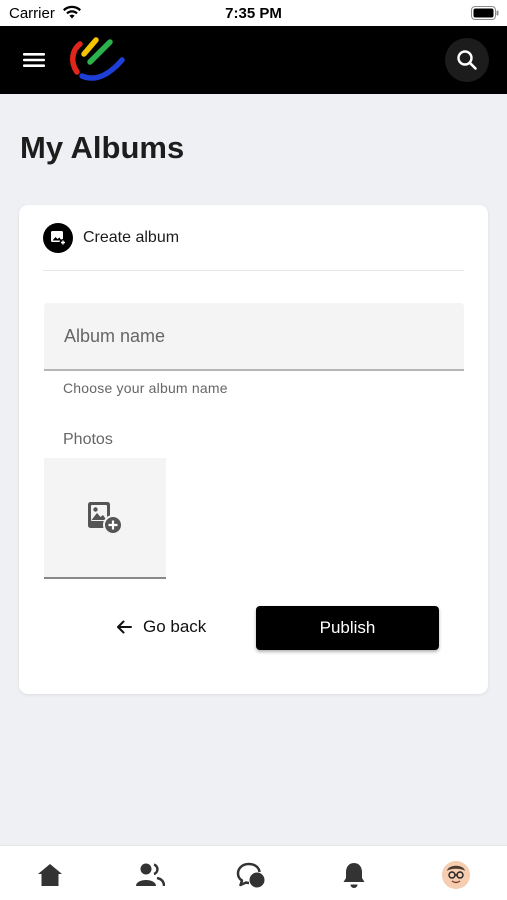  What do you see at coordinates (347, 628) in the screenshot?
I see `publish-button: Publish` at bounding box center [347, 628].